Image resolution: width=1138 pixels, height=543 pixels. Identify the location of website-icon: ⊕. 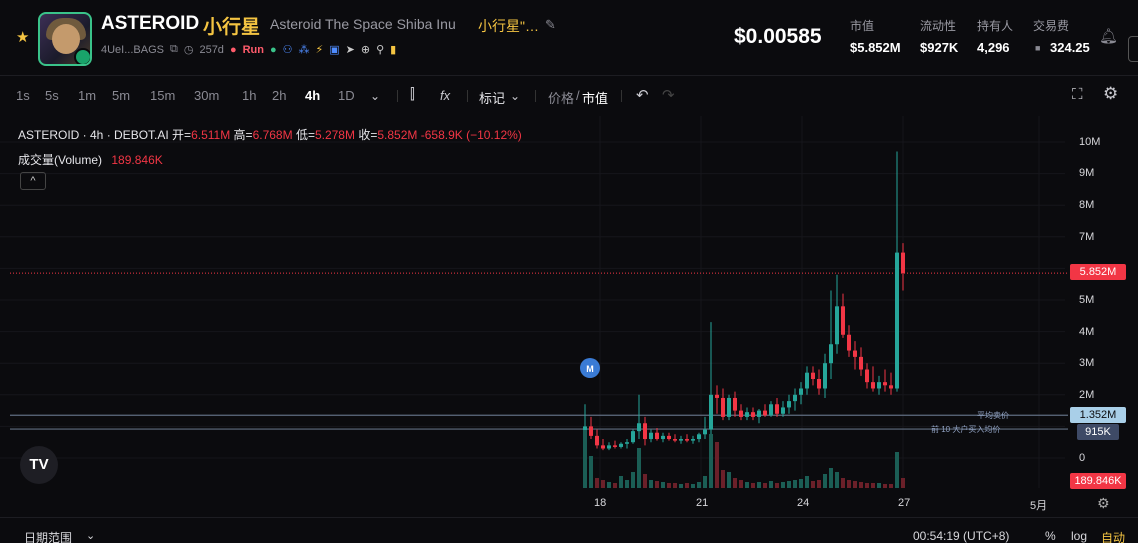
(365, 49).